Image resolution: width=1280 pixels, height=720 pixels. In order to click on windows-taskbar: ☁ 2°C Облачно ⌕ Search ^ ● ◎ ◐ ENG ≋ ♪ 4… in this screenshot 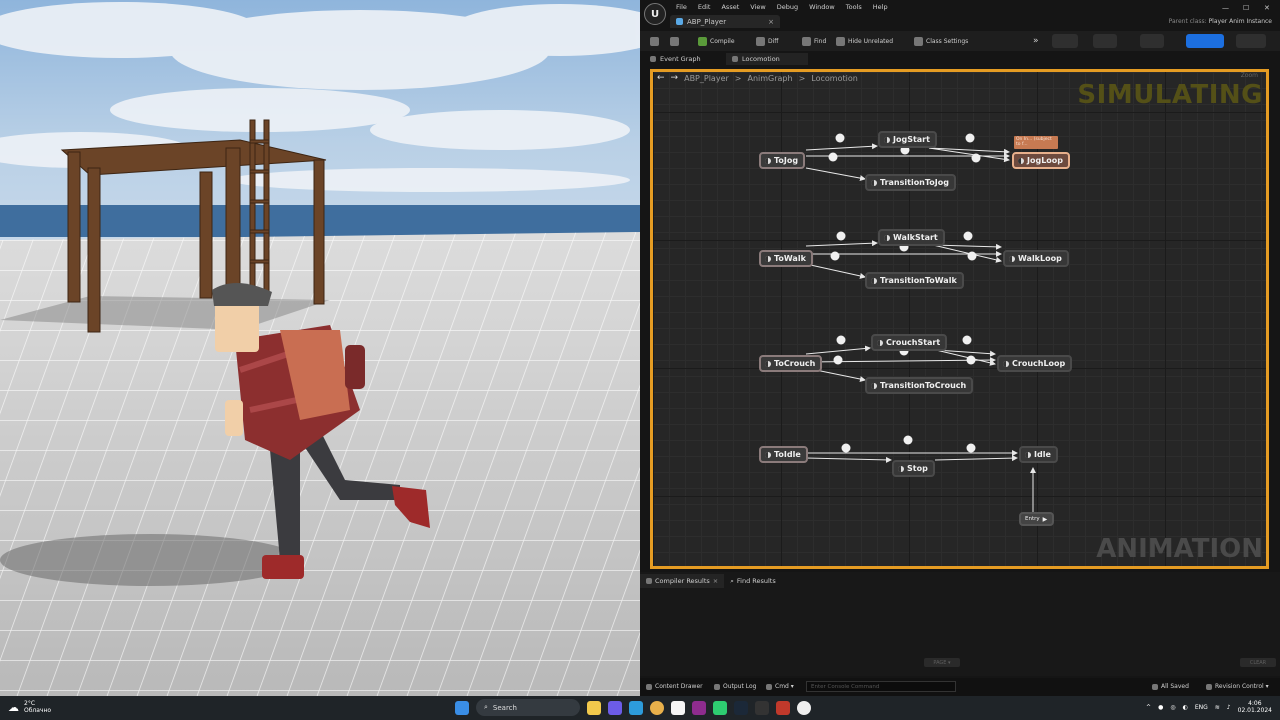, I will do `click(640, 708)`.